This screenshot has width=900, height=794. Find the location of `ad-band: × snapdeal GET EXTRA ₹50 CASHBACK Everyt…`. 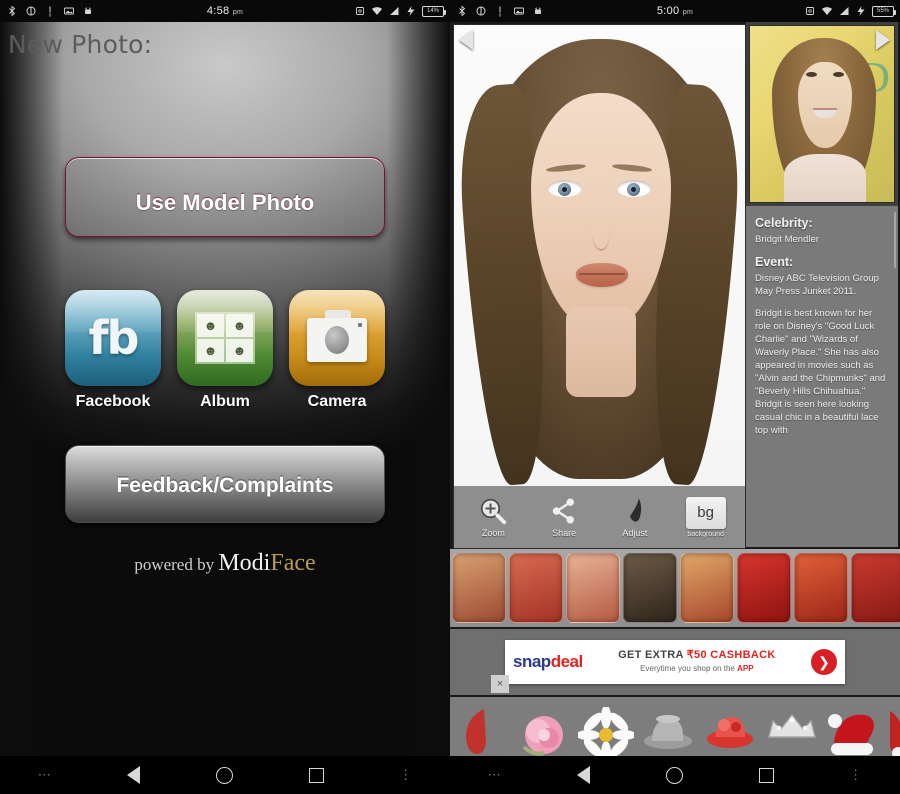

ad-band: × snapdeal GET EXTRA ₹50 CASHBACK Everyt… is located at coordinates (675, 662).